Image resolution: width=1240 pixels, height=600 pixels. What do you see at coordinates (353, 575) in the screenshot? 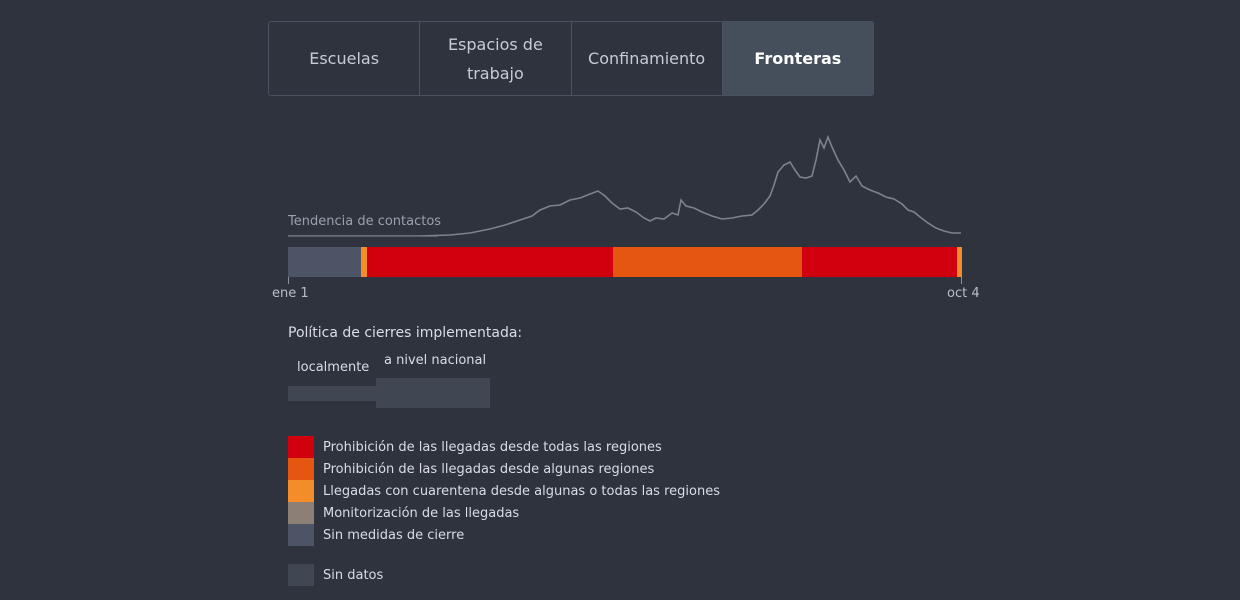
I see `nodata-label: Sin datos` at bounding box center [353, 575].